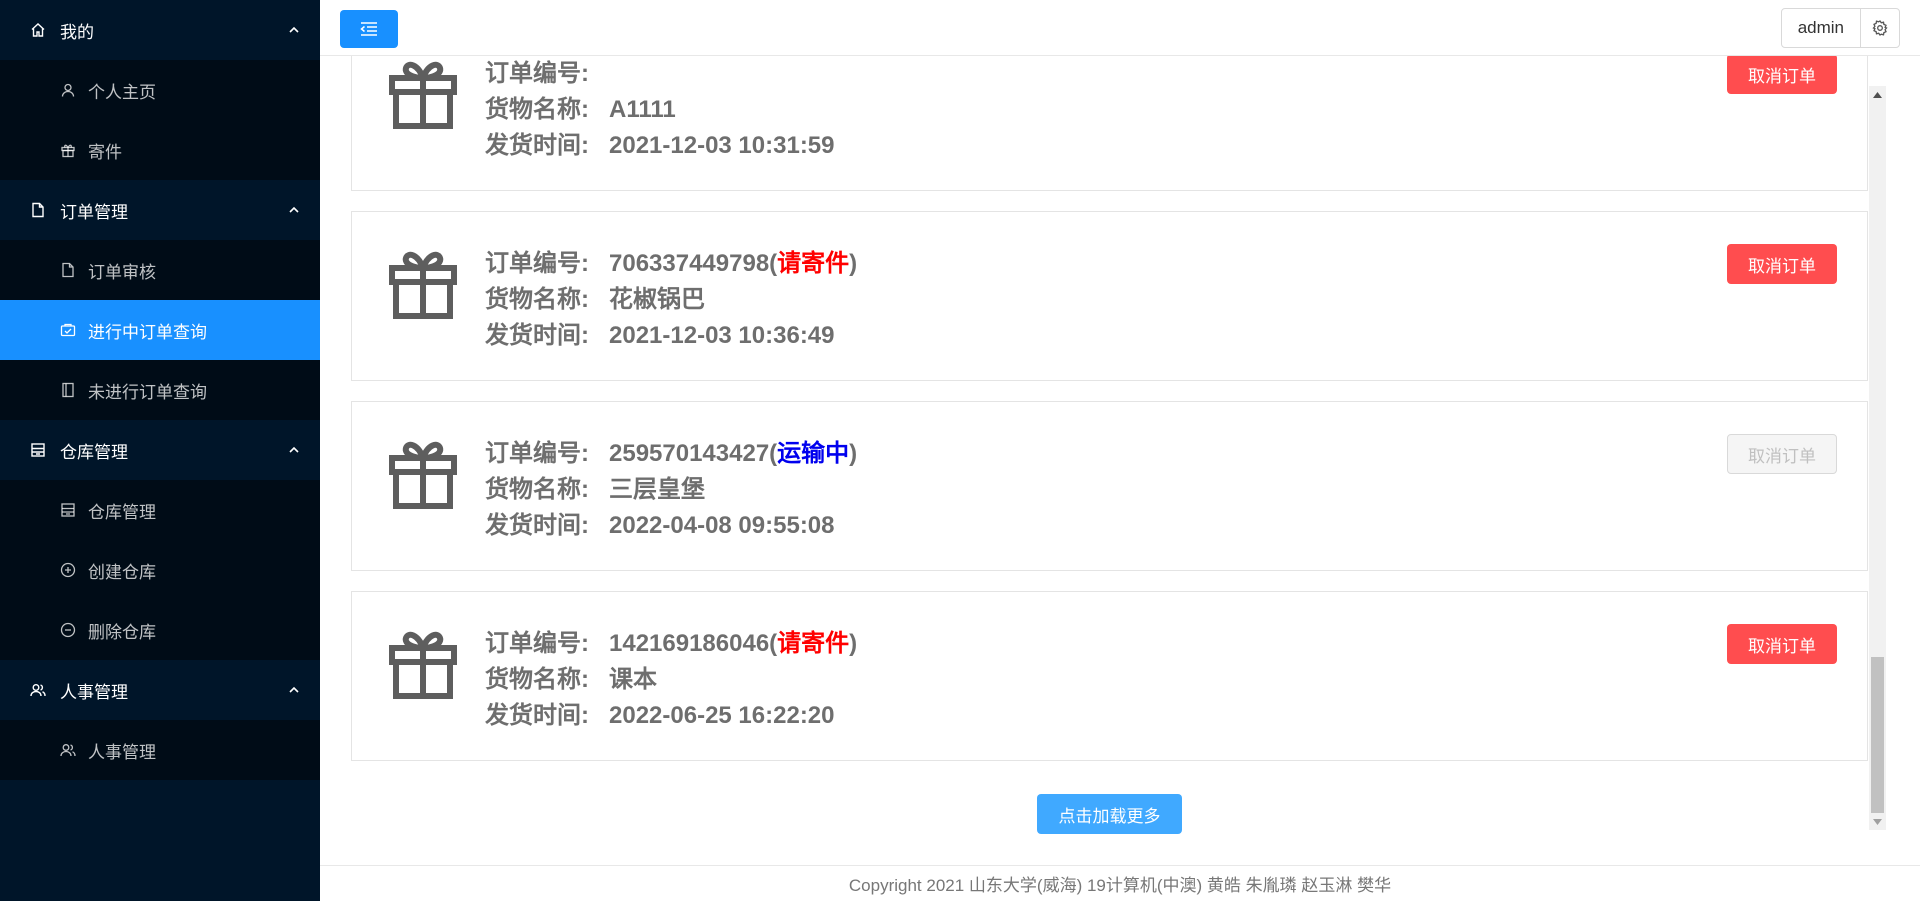  Describe the element at coordinates (671, 644) in the screenshot. I see `order-no-row: 订单编号: 142169186046 (请寄件)` at that location.